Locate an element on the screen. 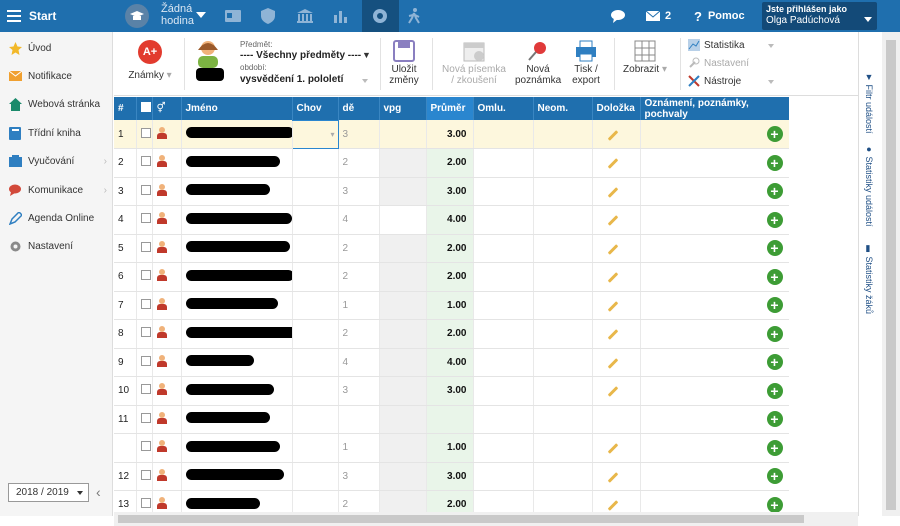 Image resolution: width=900 pixels, height=526 pixels. lesson-selector: Žádná hodina is located at coordinates (177, 15).